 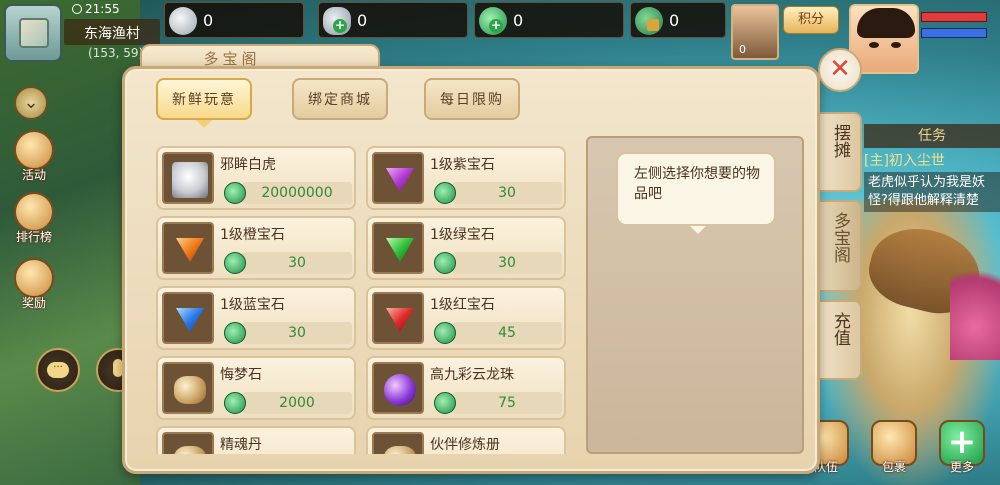 I want to click on purple-gem-icon, so click(x=400, y=180).